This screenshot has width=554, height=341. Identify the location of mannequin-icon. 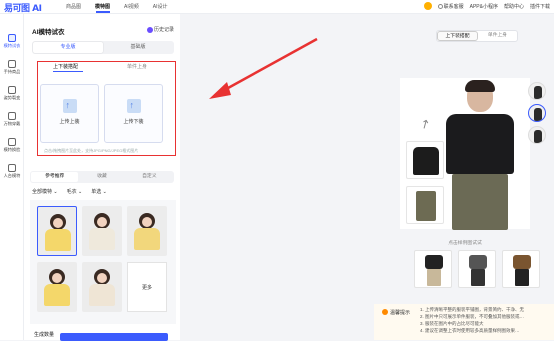
(12, 168).